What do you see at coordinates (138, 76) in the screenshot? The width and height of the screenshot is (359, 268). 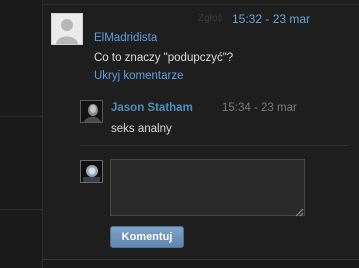 I see `hide-comments-link: Ukryj komentarze` at bounding box center [138, 76].